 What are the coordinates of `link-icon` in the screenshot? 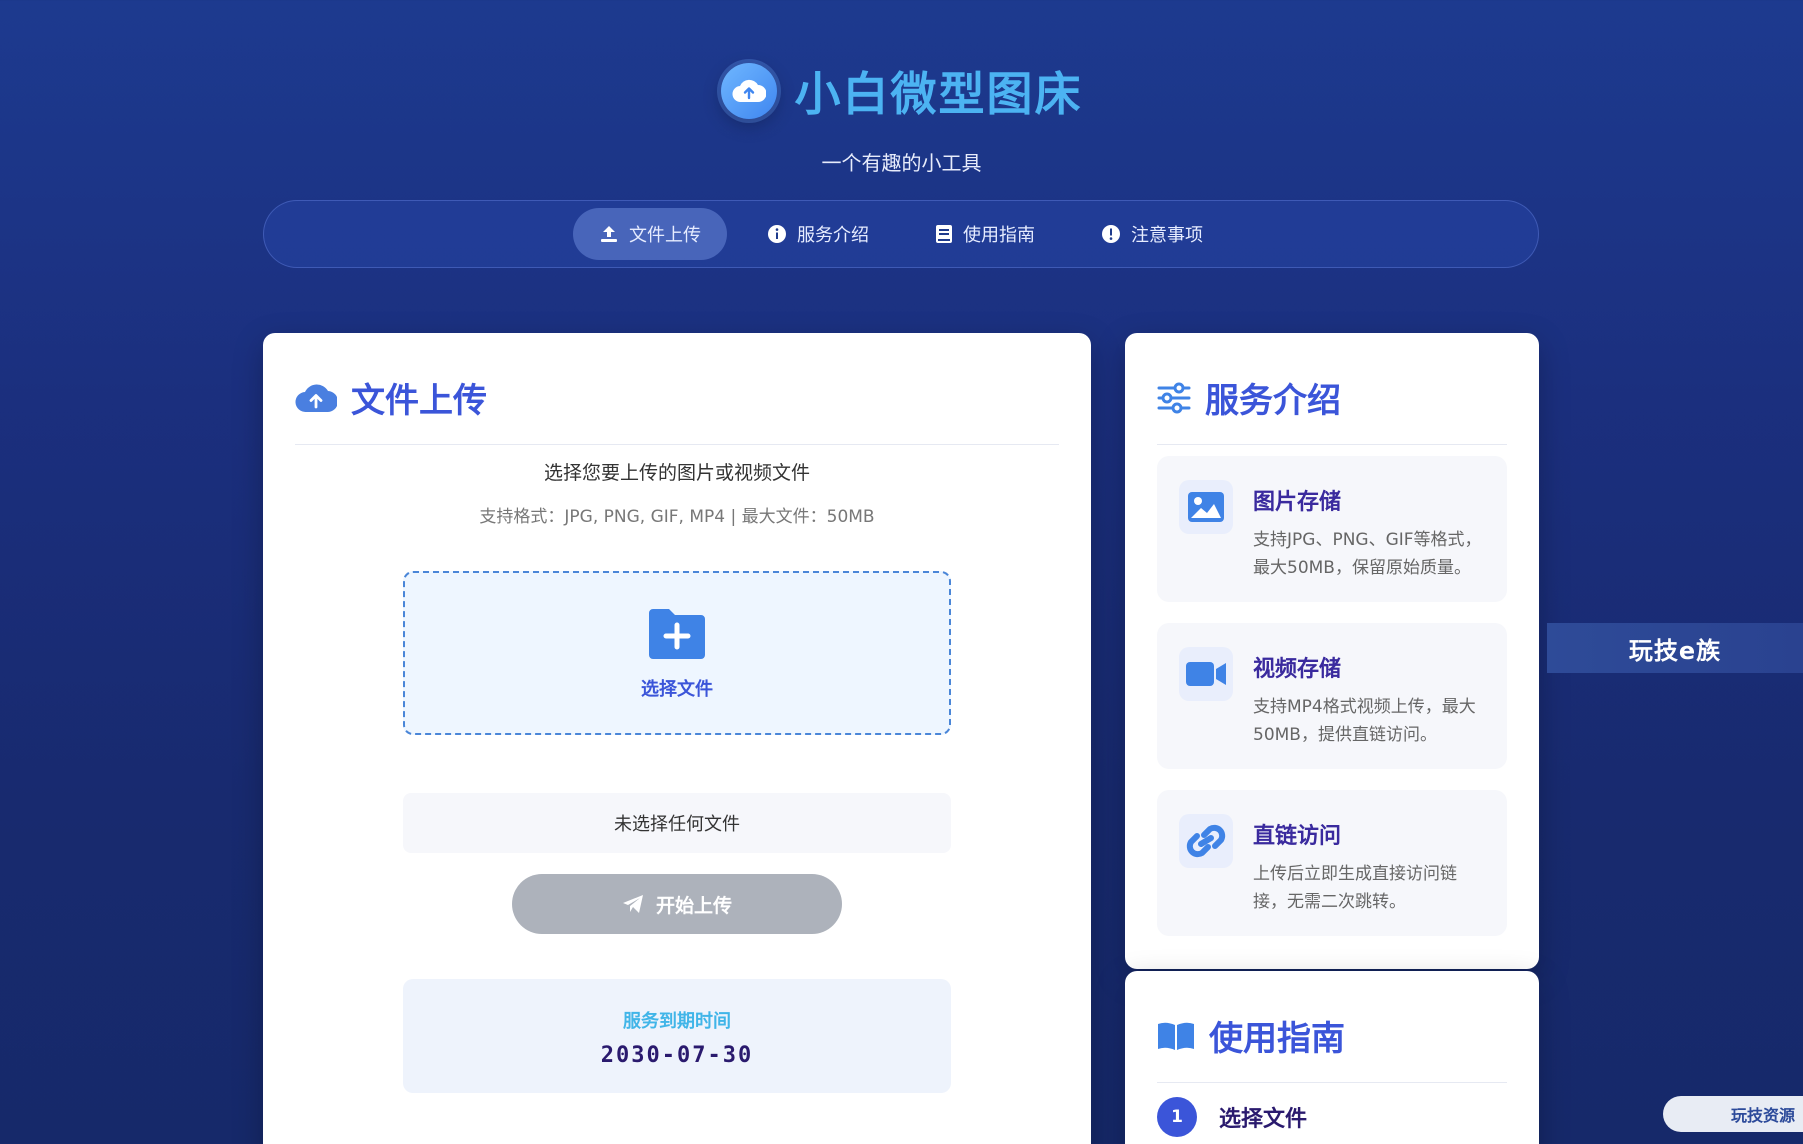 It's located at (1206, 841).